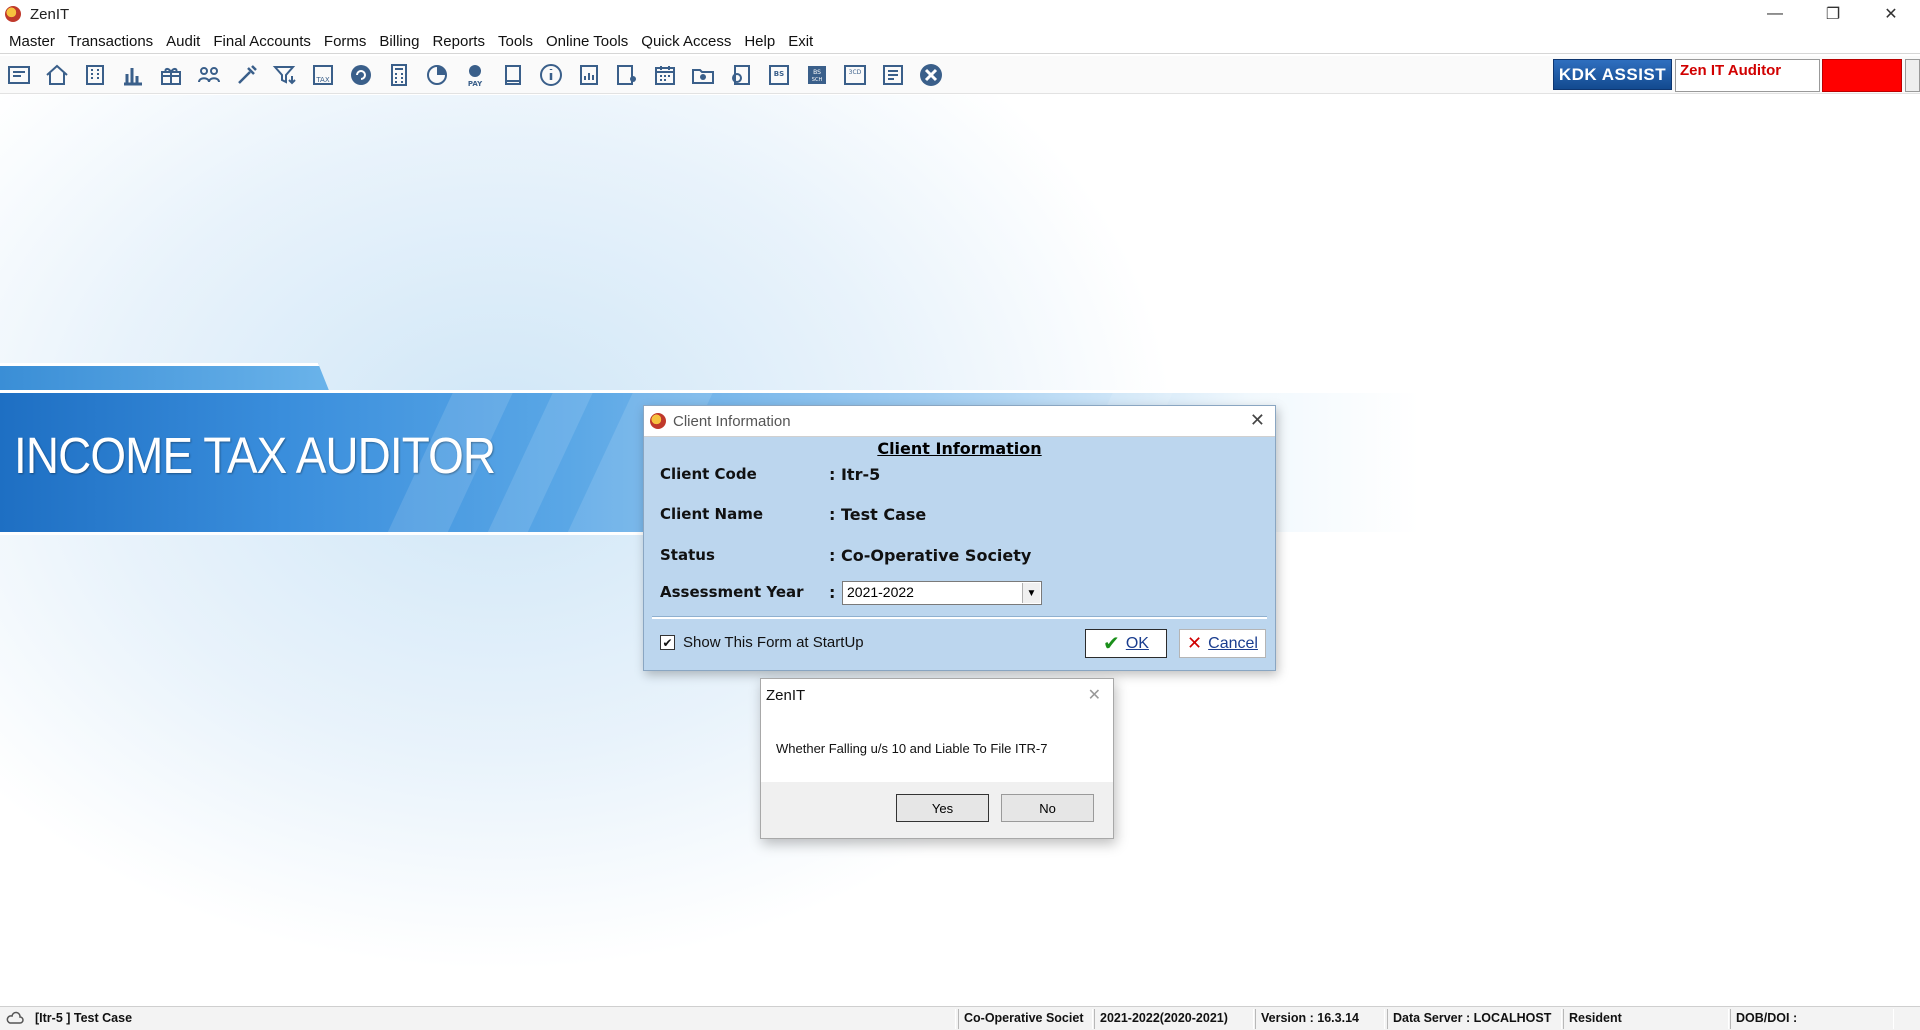 The image size is (1920, 1030). Describe the element at coordinates (1195, 643) in the screenshot. I see `cross-icon: ✕` at that location.